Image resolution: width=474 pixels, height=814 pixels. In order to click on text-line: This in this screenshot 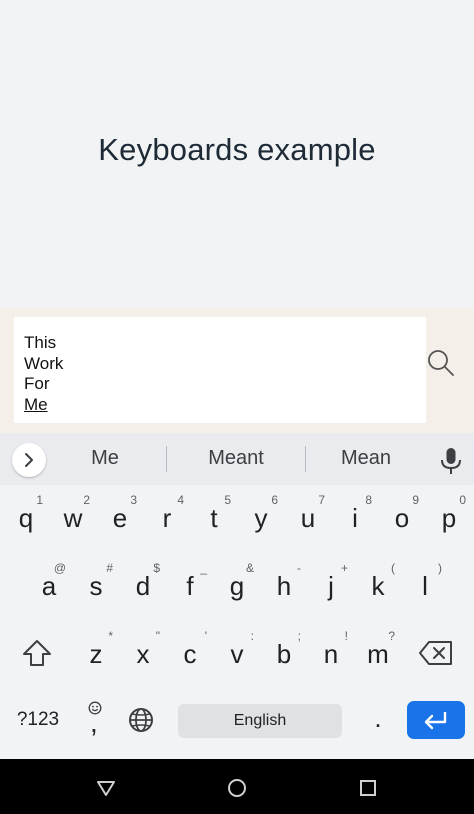, I will do `click(40, 342)`.